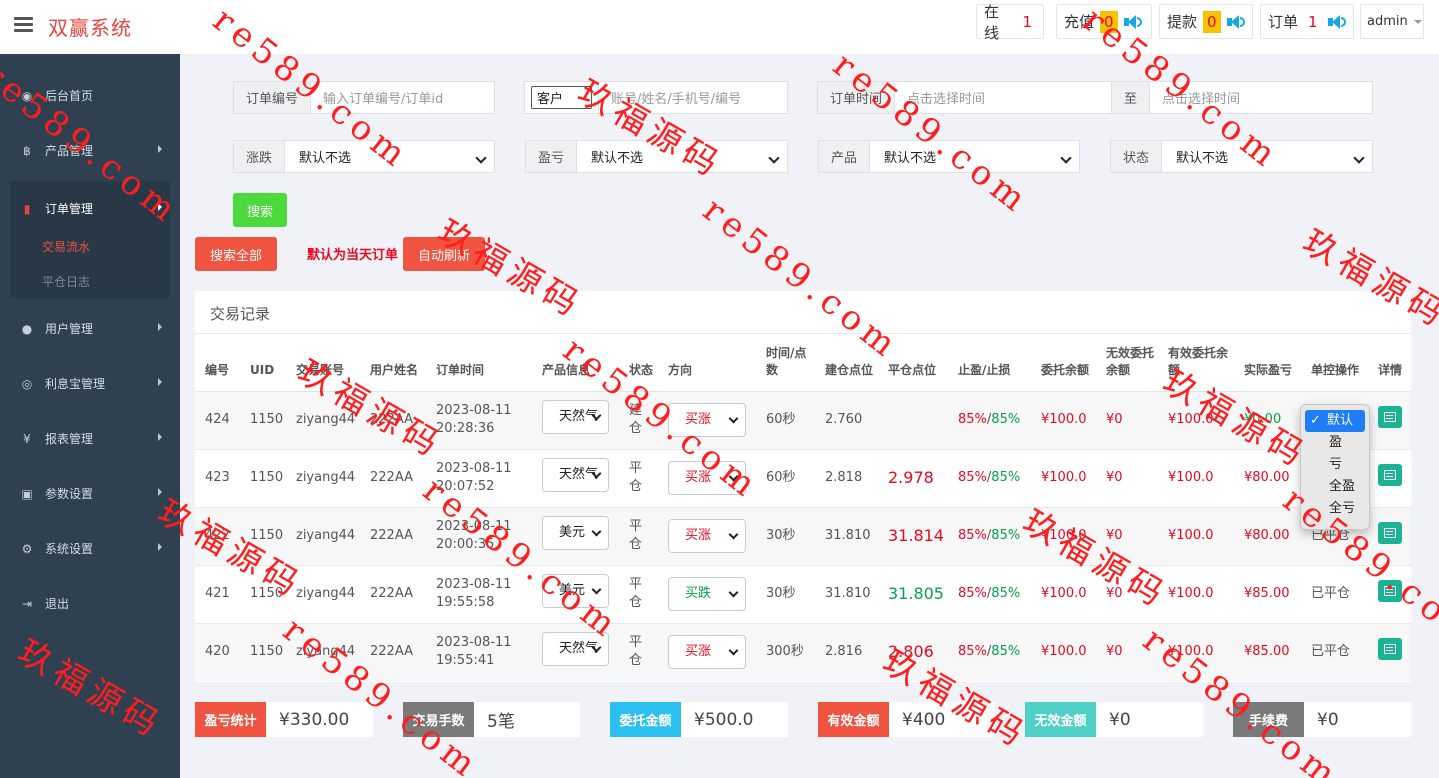  What do you see at coordinates (1127, 363) in the screenshot?
I see `col-header: 无效委托余额` at bounding box center [1127, 363].